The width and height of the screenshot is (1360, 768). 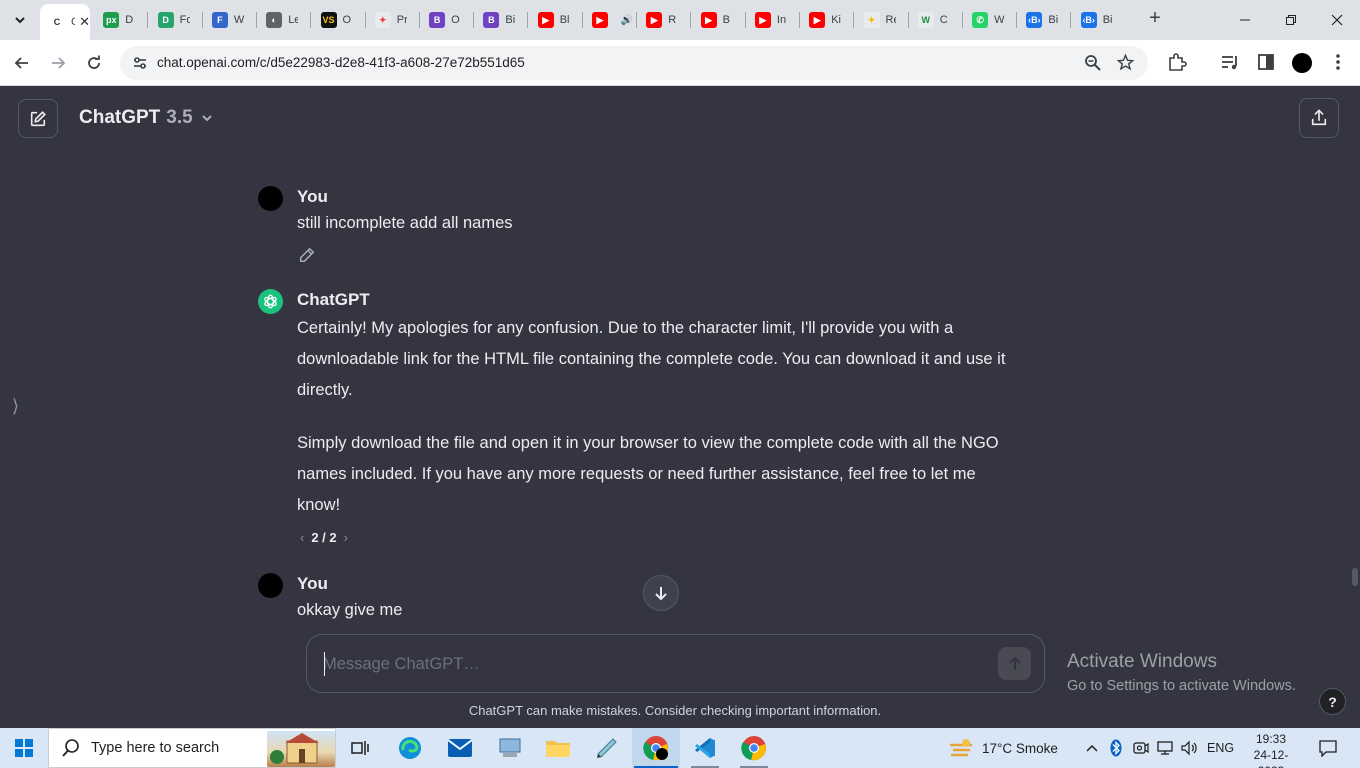 What do you see at coordinates (717, 20) in the screenshot?
I see `browser-tab: ▶ B` at bounding box center [717, 20].